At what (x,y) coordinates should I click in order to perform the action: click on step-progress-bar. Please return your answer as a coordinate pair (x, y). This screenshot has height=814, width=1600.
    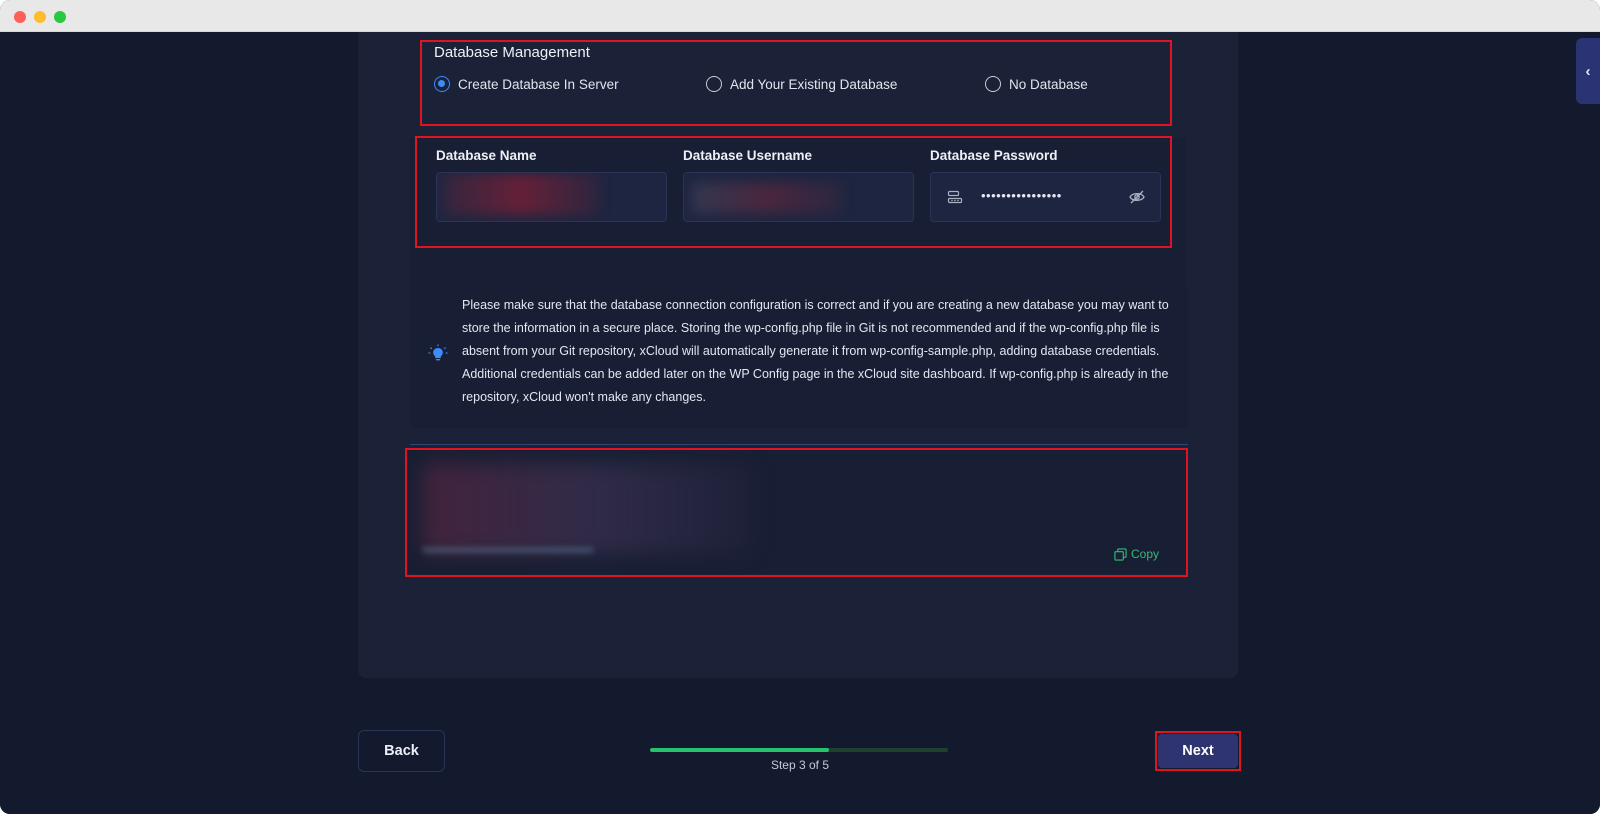
    Looking at the image, I should click on (799, 750).